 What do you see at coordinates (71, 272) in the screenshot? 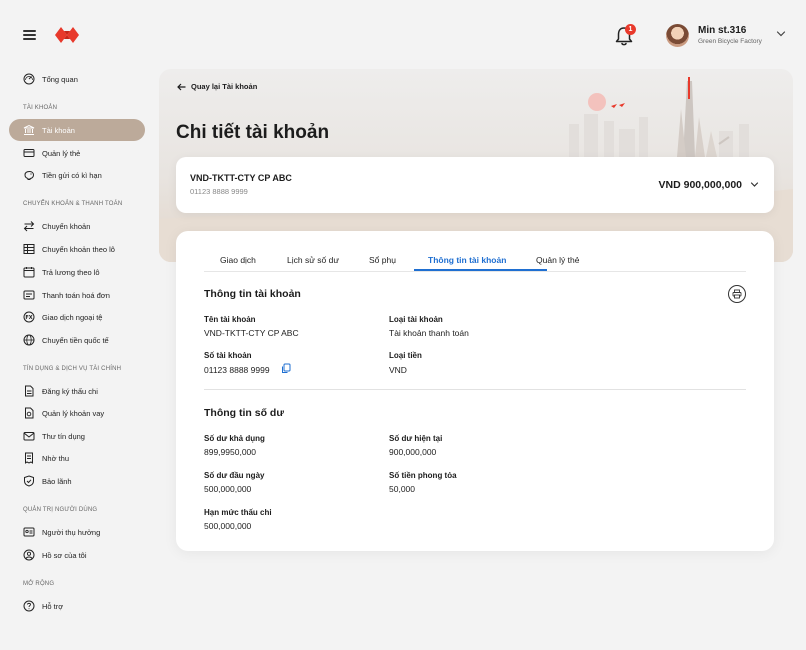
I see `sidebar-item-label: Trả lương theo lô` at bounding box center [71, 272].